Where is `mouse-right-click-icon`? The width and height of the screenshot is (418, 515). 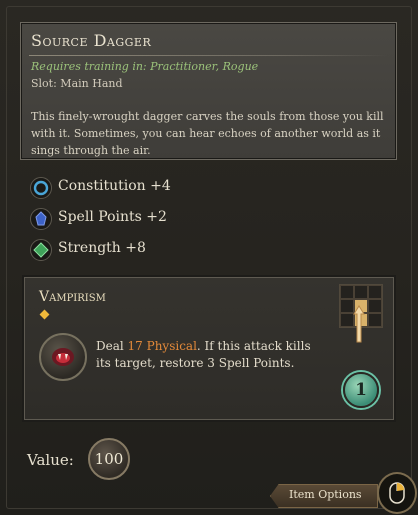
mouse-right-click-icon is located at coordinates (397, 493).